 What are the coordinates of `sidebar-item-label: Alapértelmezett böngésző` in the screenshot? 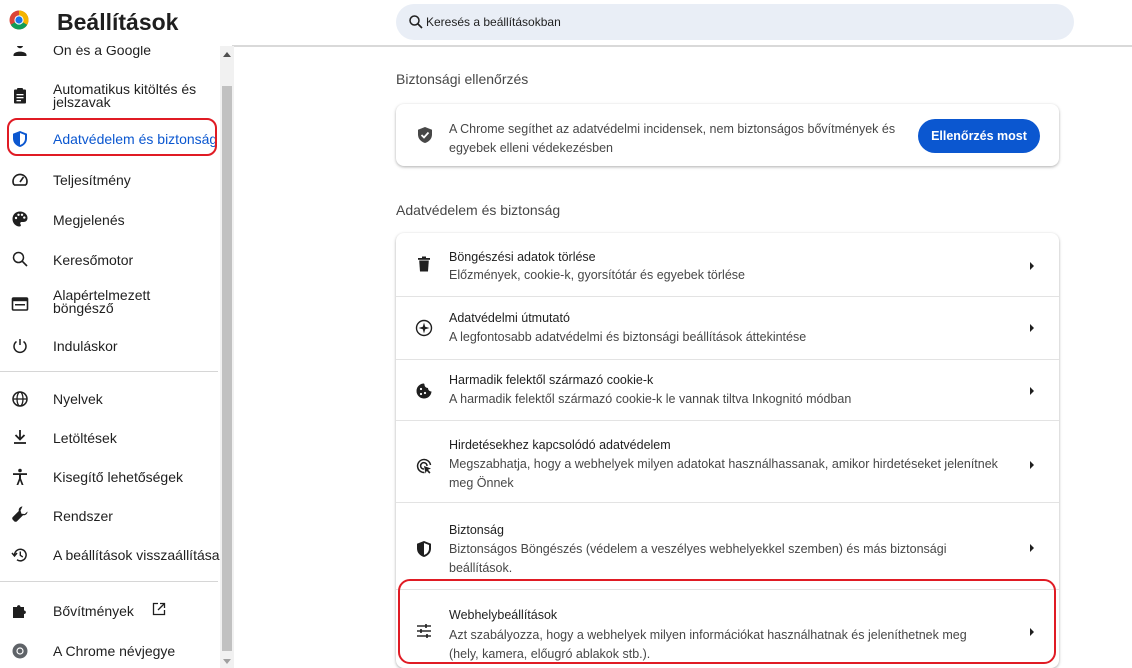 It's located at (102, 301).